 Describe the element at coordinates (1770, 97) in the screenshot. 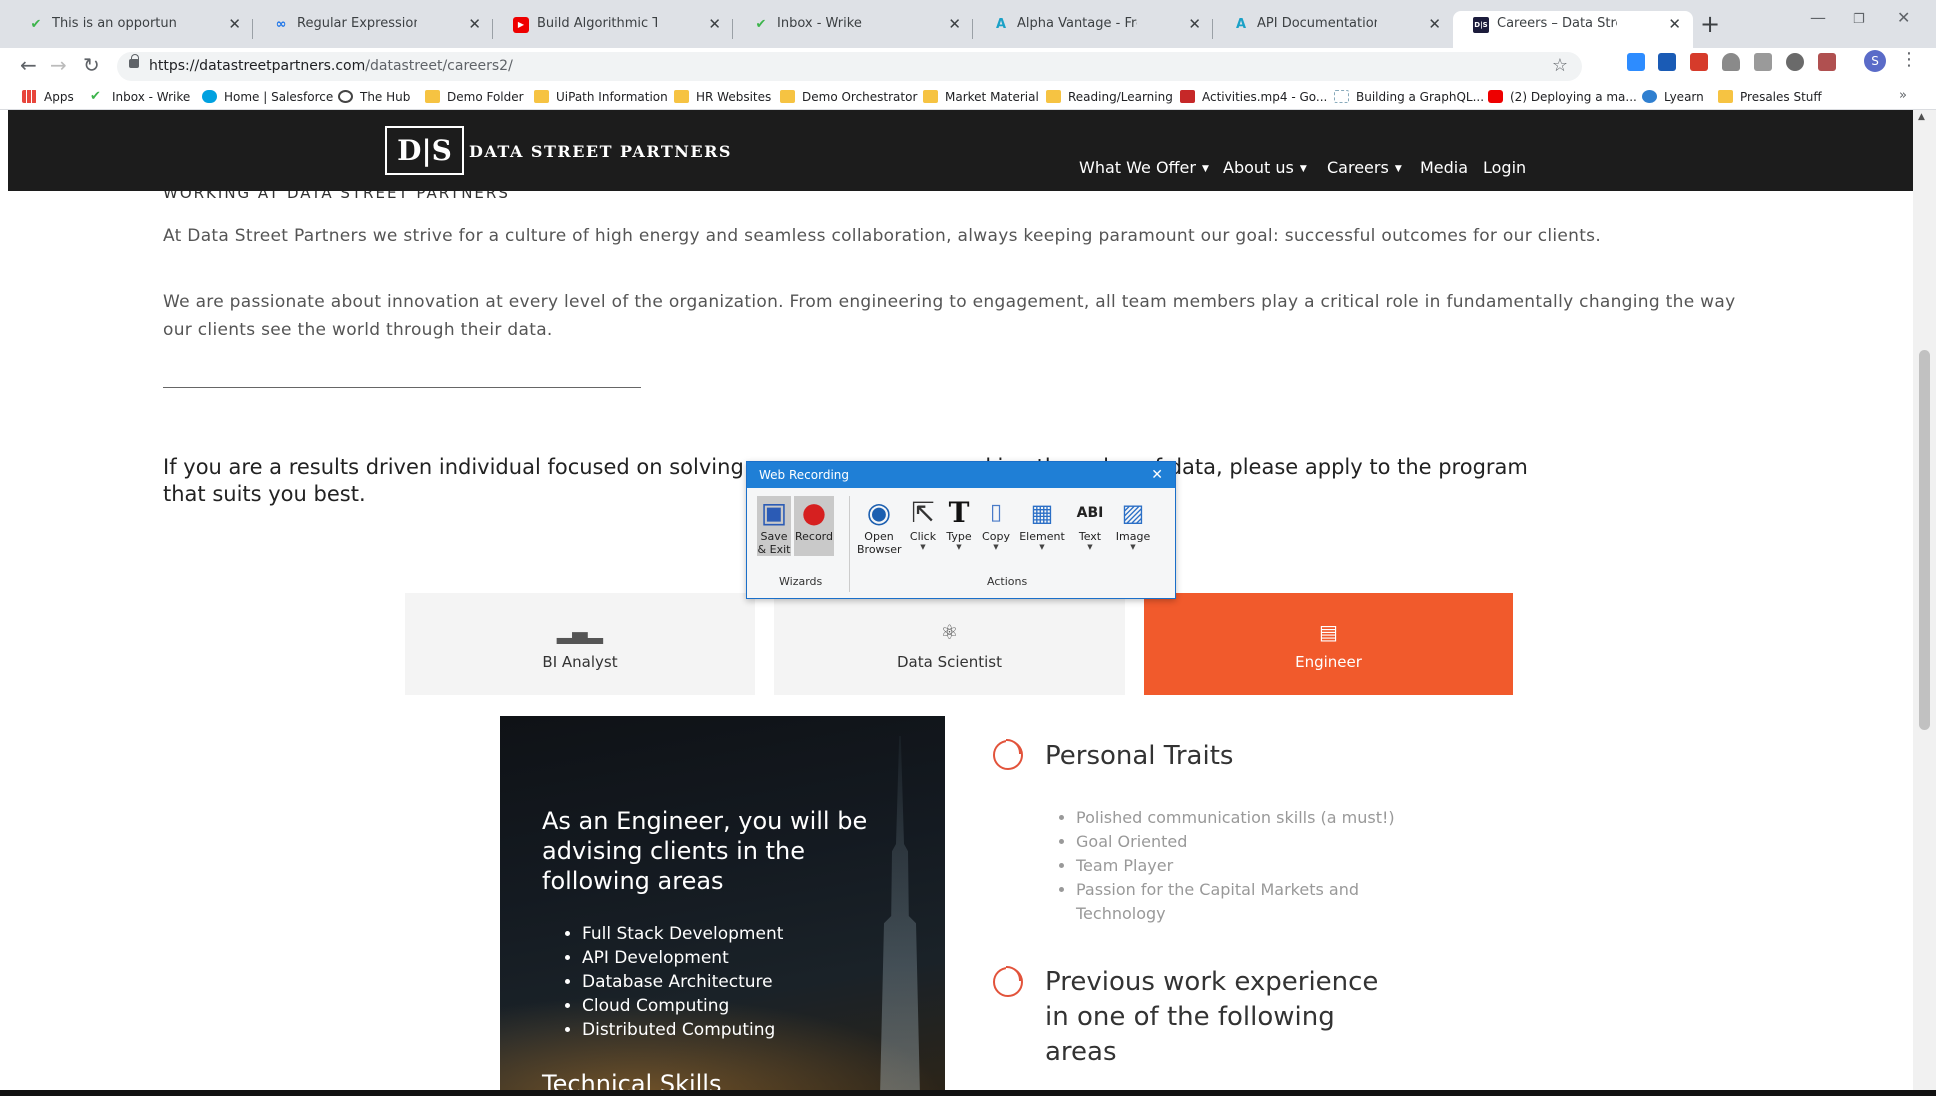

I see `bookmark-presales: Presales Stuff` at that location.